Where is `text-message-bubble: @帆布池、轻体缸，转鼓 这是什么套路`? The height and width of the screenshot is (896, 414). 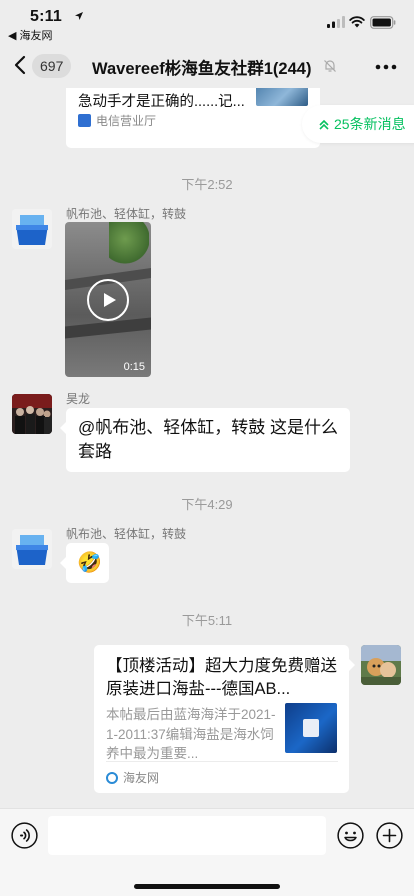
text-message-bubble: @帆布池、轻体缸，转鼓 这是什么套路 is located at coordinates (205, 440).